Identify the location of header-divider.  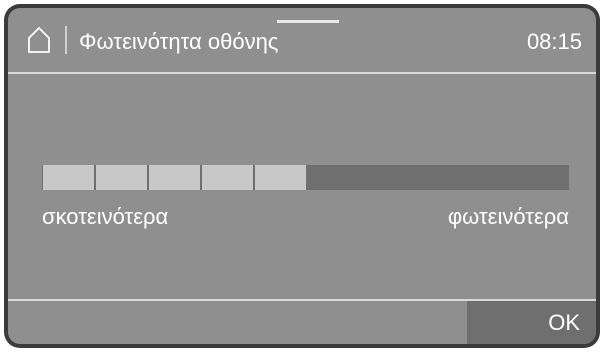
(66, 40).